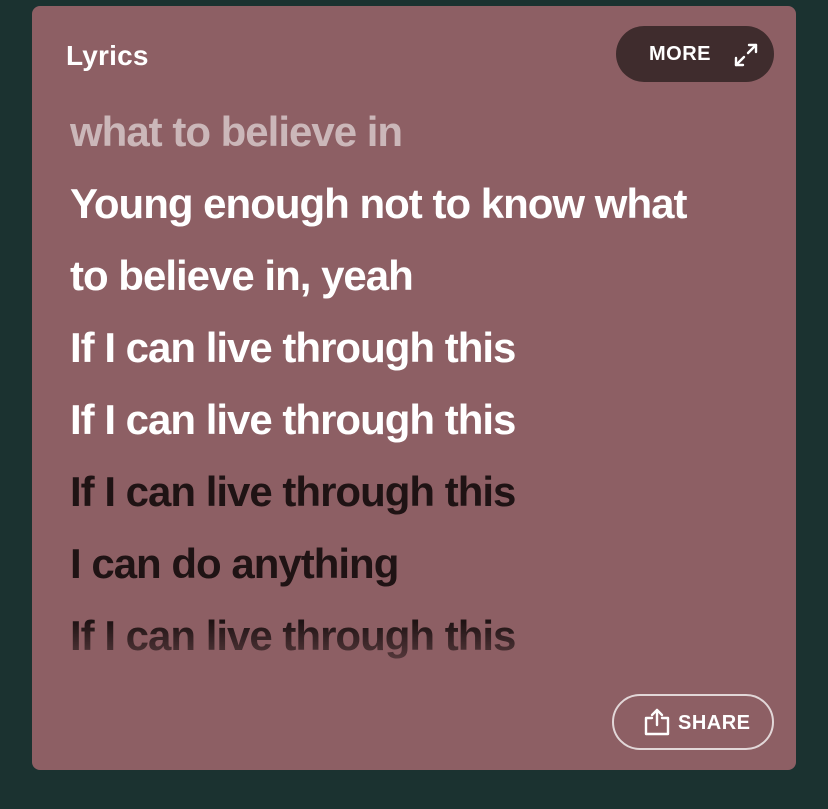  Describe the element at coordinates (420, 204) in the screenshot. I see `lyric-line: Young enough not to know what` at that location.